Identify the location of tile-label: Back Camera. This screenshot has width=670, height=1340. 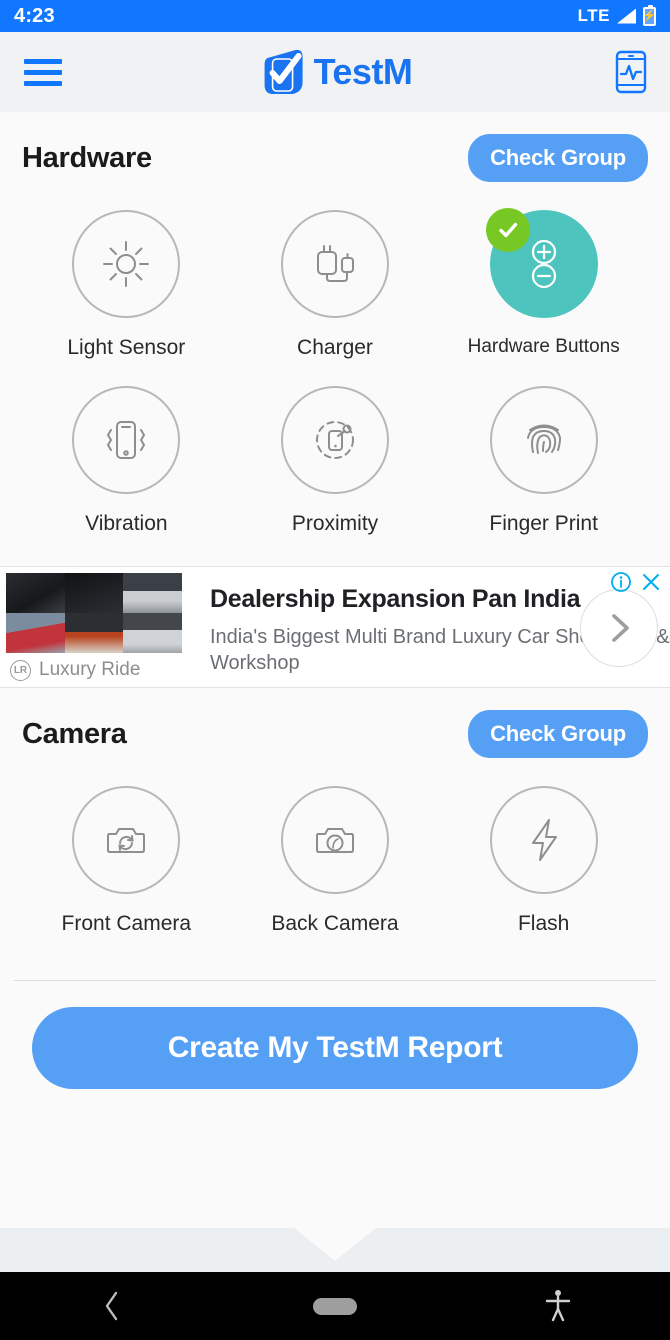
(335, 923).